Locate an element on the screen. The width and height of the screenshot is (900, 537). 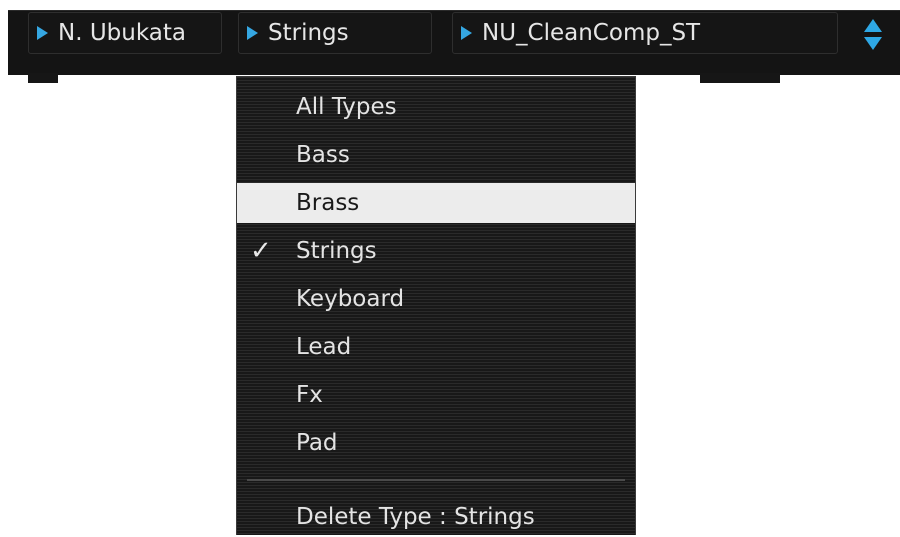
preset-spinner is located at coordinates (873, 35).